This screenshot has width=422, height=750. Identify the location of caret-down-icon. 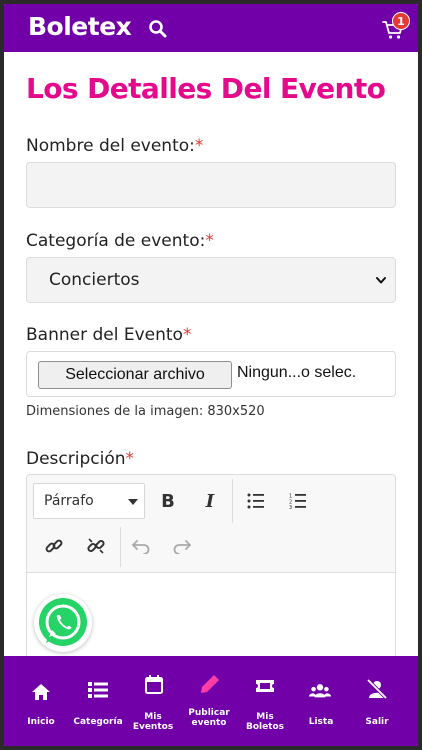
(133, 502).